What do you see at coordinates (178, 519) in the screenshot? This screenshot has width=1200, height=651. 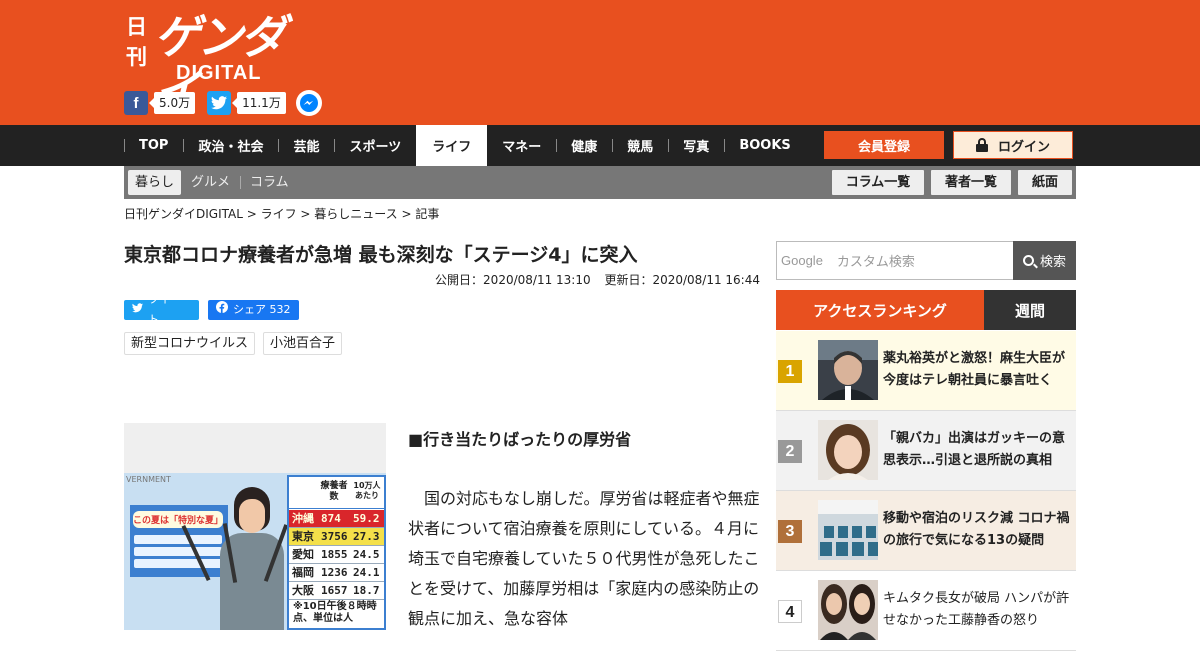 I see `photo-sign-title: この夏は「特別な夏」` at bounding box center [178, 519].